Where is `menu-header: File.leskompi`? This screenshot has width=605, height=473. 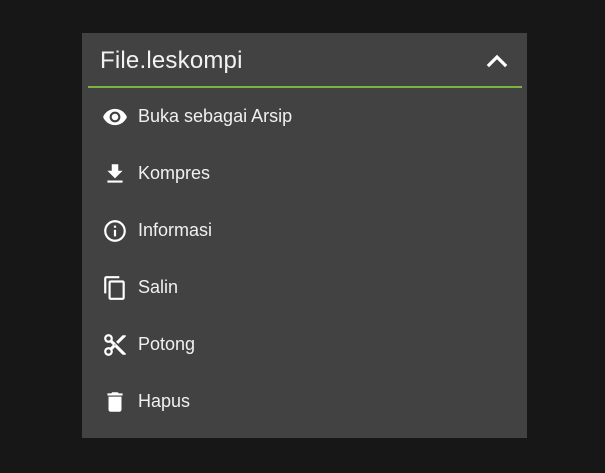 menu-header: File.leskompi is located at coordinates (304, 60).